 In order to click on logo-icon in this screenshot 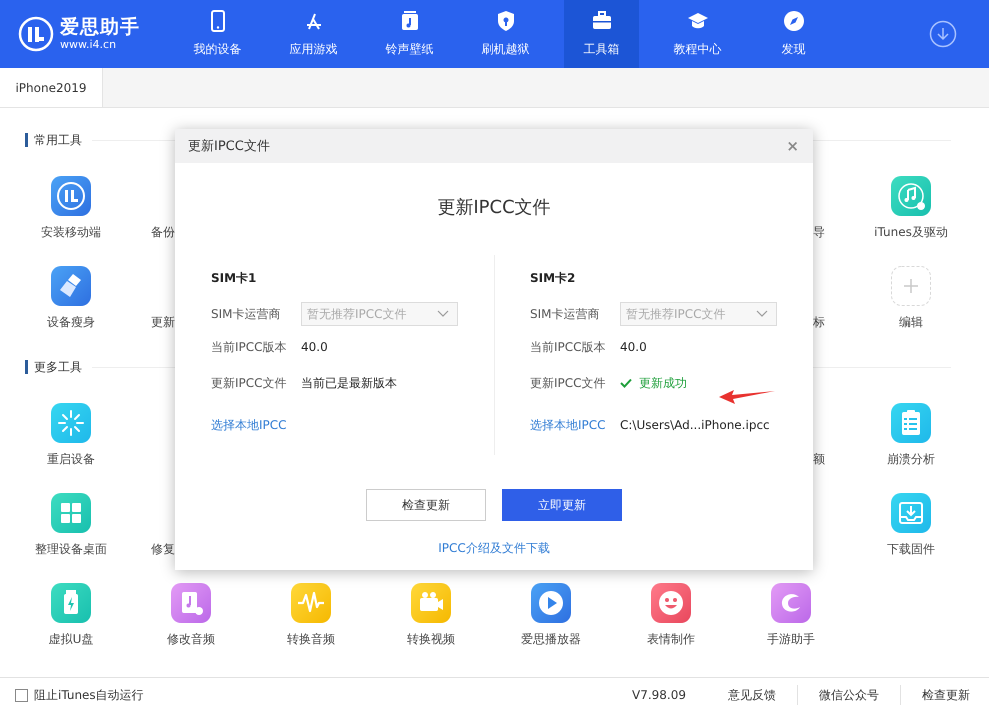, I will do `click(36, 34)`.